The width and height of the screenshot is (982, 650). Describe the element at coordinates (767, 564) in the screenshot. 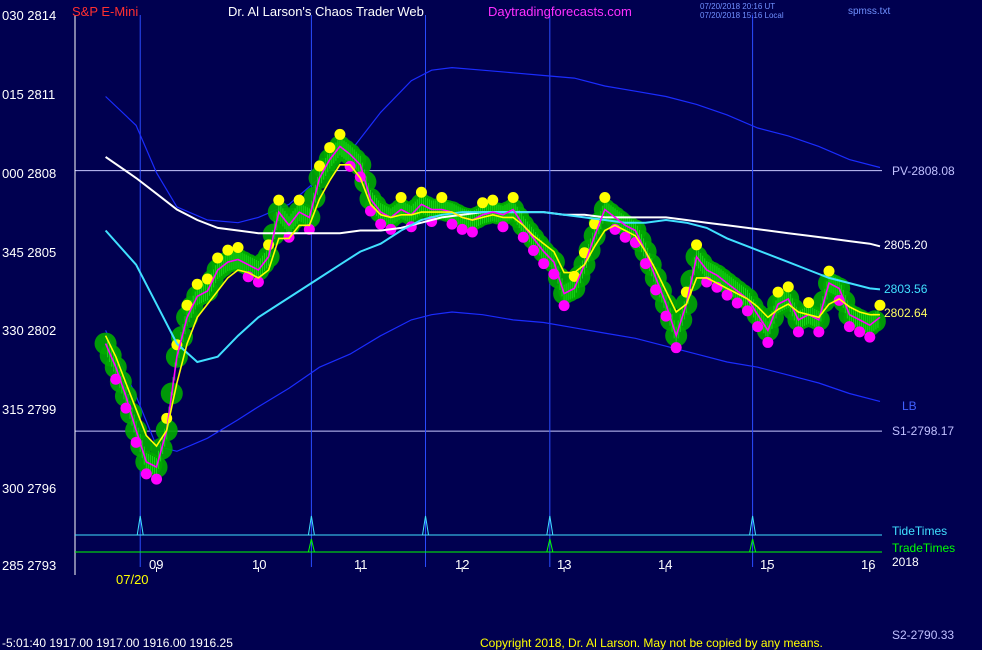

I see `x-tick-label: 15` at that location.